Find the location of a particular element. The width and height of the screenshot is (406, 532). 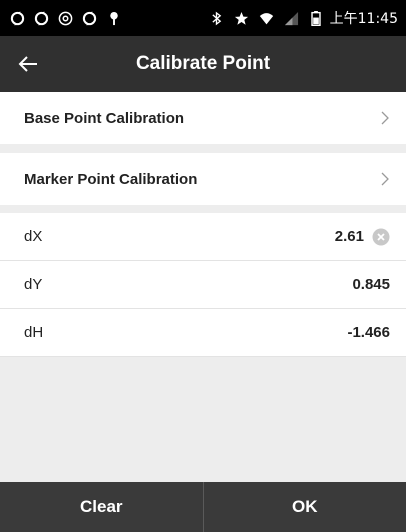

marker-point-calibration-item: Marker Point Calibration is located at coordinates (203, 179).